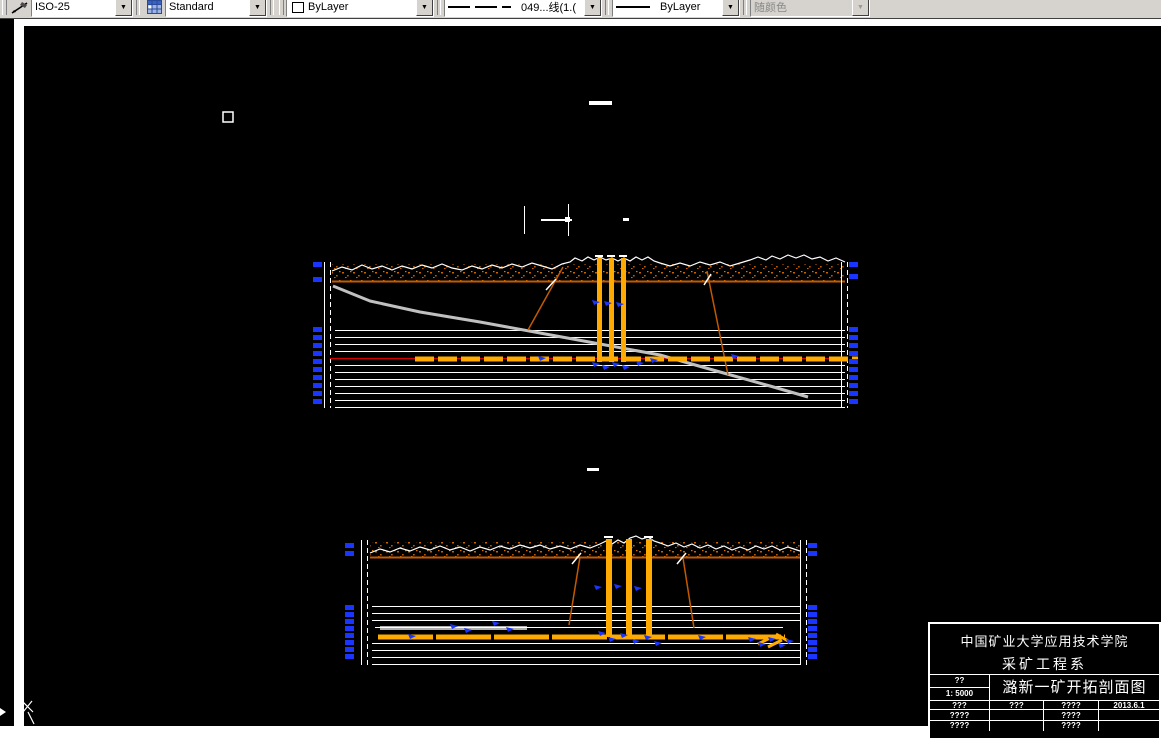  I want to click on color-value: ByLayer, so click(328, 7).